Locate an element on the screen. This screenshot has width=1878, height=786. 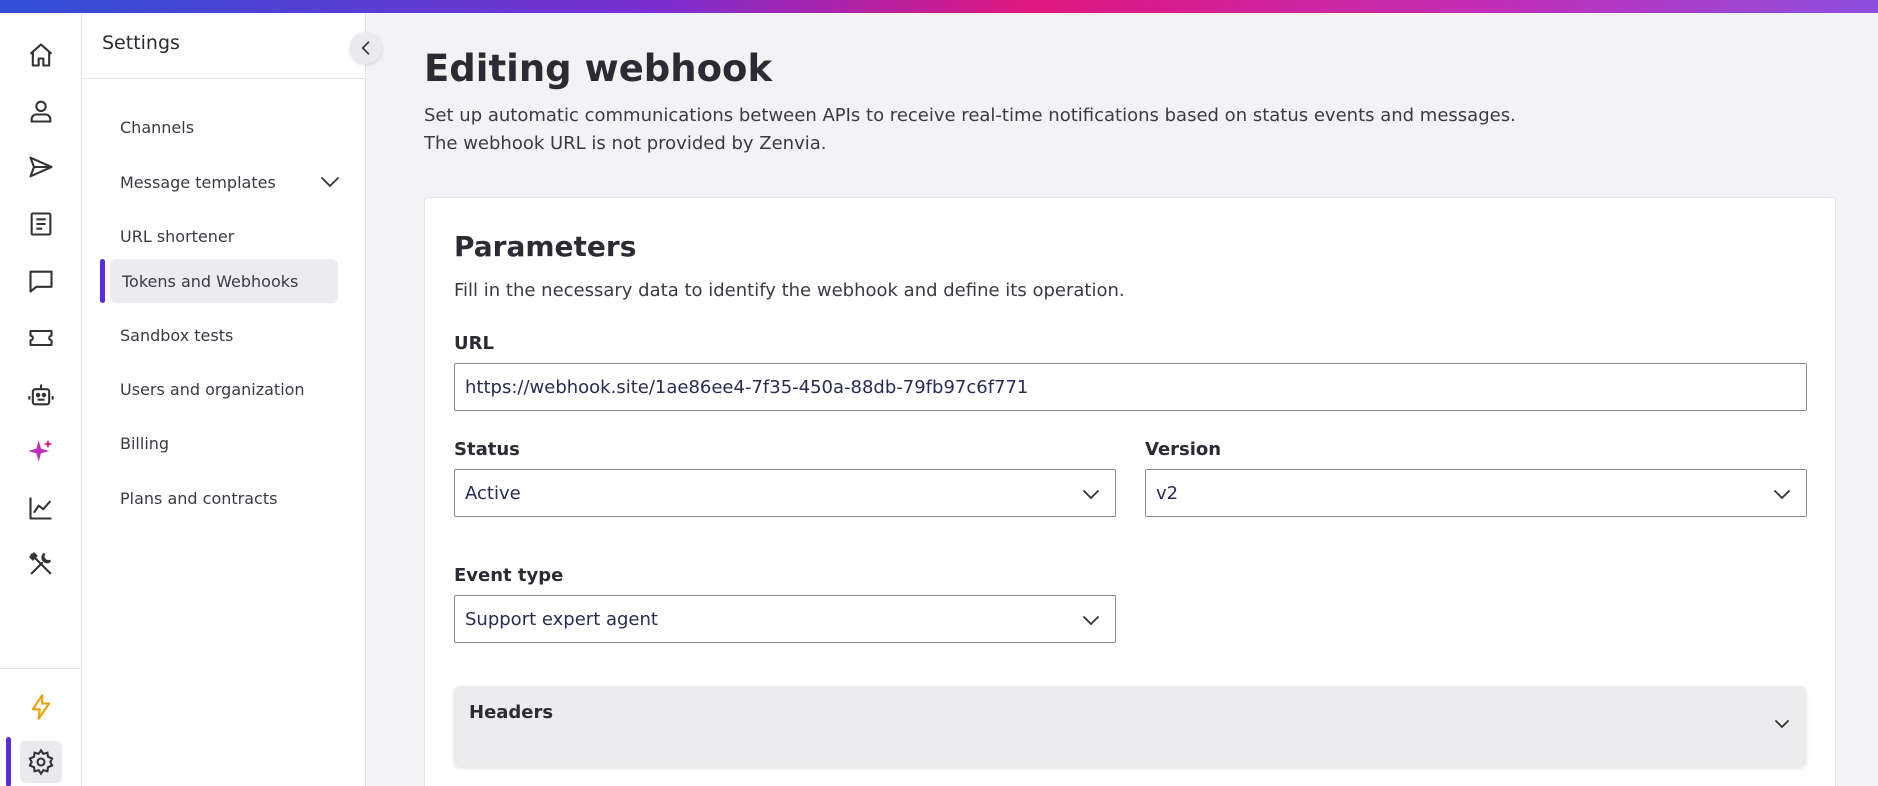
sidebar-item-message-templates: Message templates is located at coordinates (223, 182).